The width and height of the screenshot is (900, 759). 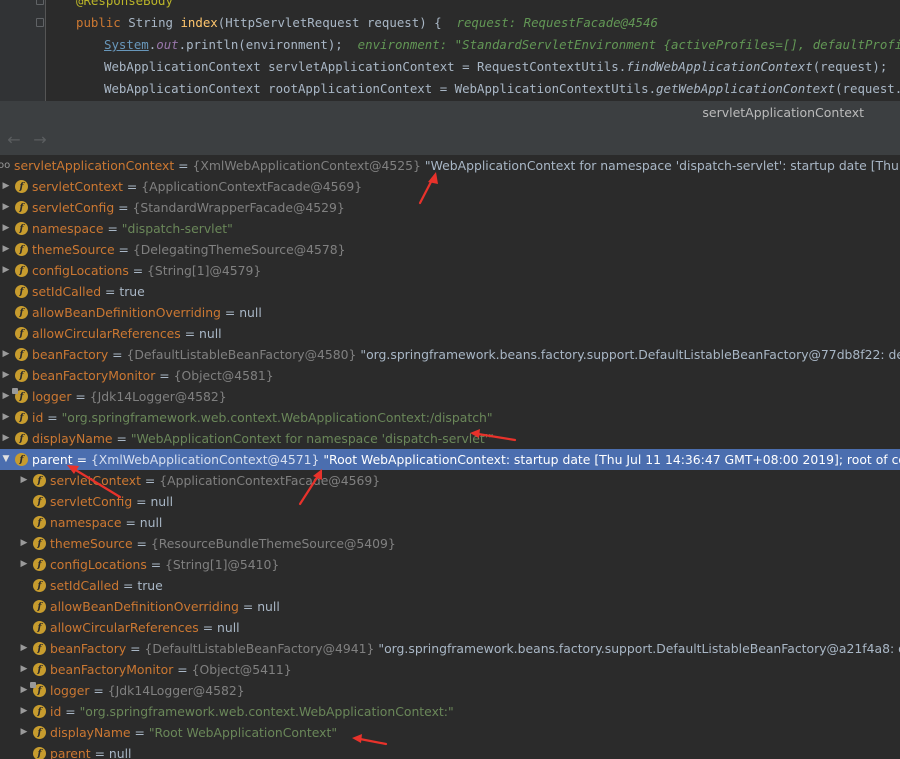 What do you see at coordinates (450, 228) in the screenshot?
I see `tree-row-namespace: ▶ f namespace = "dispatch-servlet"` at bounding box center [450, 228].